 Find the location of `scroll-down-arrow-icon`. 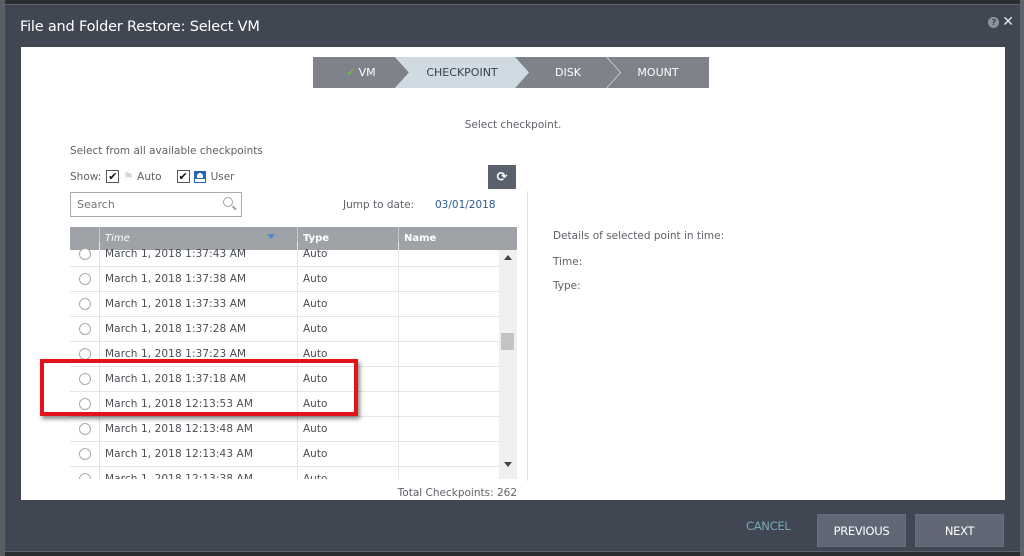

scroll-down-arrow-icon is located at coordinates (508, 464).